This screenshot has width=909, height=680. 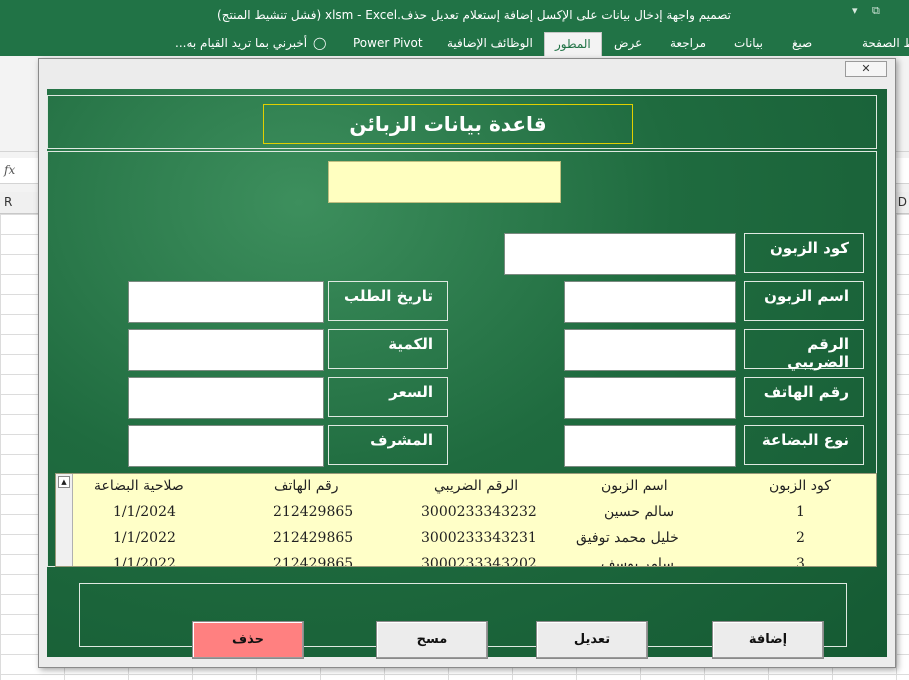 What do you see at coordinates (650, 302) in the screenshot?
I see `customer-name-input` at bounding box center [650, 302].